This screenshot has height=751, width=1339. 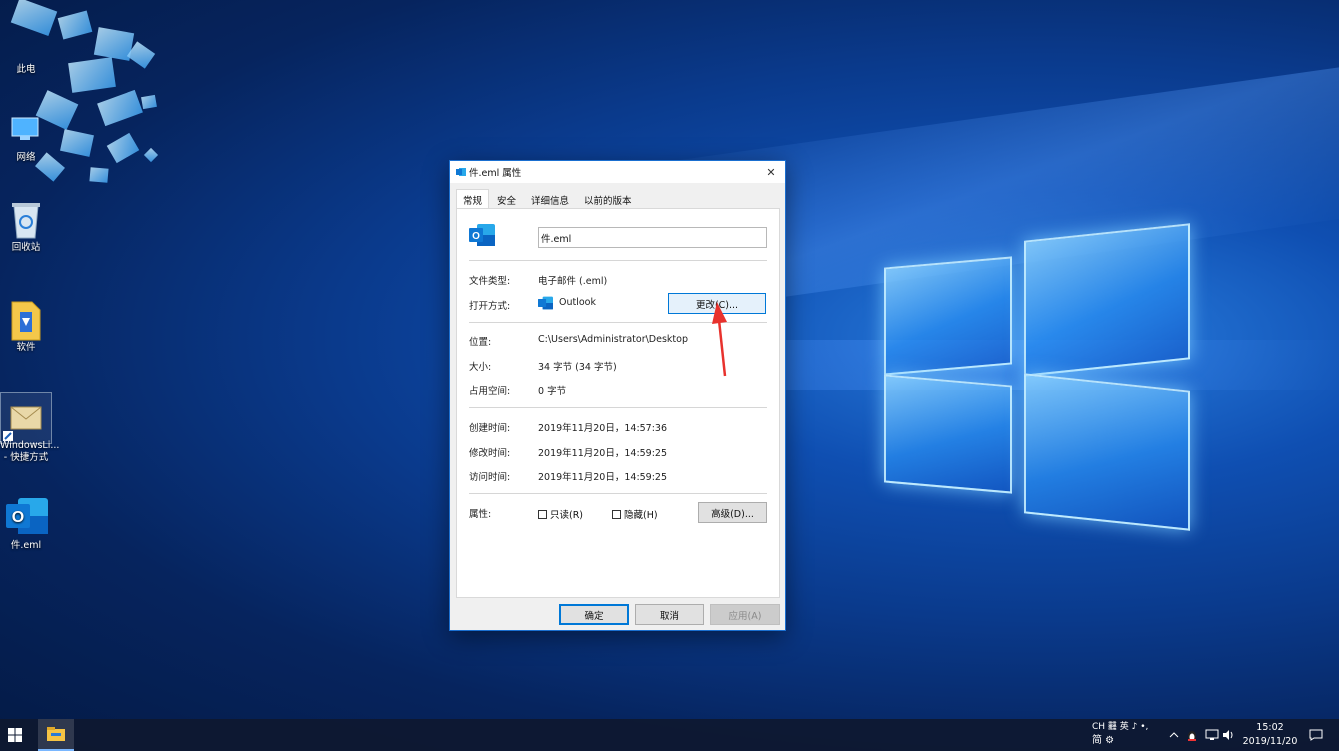 I want to click on notification-icon, so click(x=1316, y=735).